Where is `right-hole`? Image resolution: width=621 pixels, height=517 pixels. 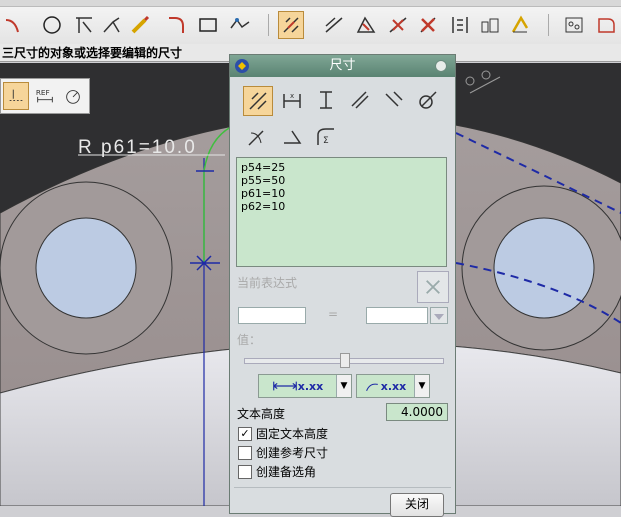
right-hole is located at coordinates (544, 268).